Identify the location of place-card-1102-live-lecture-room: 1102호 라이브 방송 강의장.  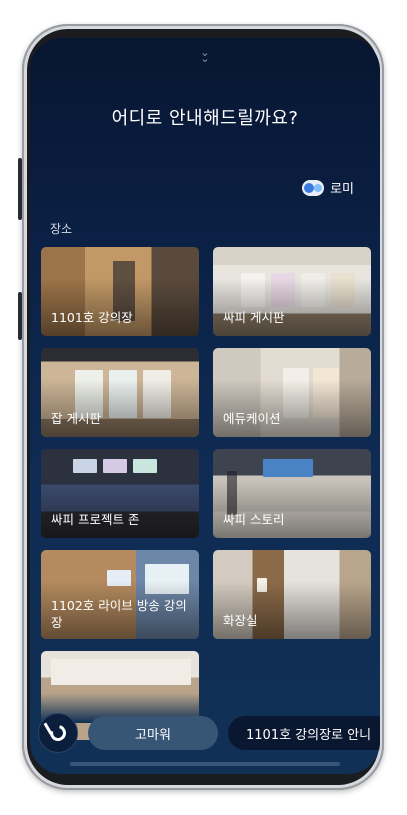
(120, 594).